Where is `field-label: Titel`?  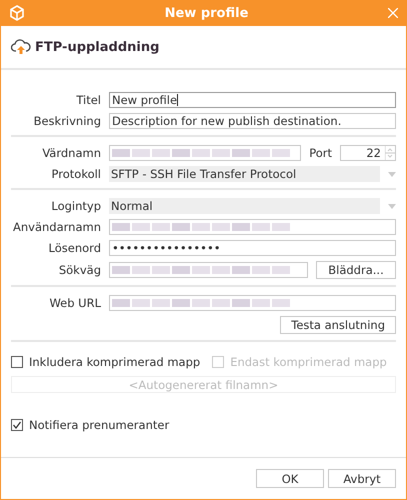 field-label: Titel is located at coordinates (88, 100).